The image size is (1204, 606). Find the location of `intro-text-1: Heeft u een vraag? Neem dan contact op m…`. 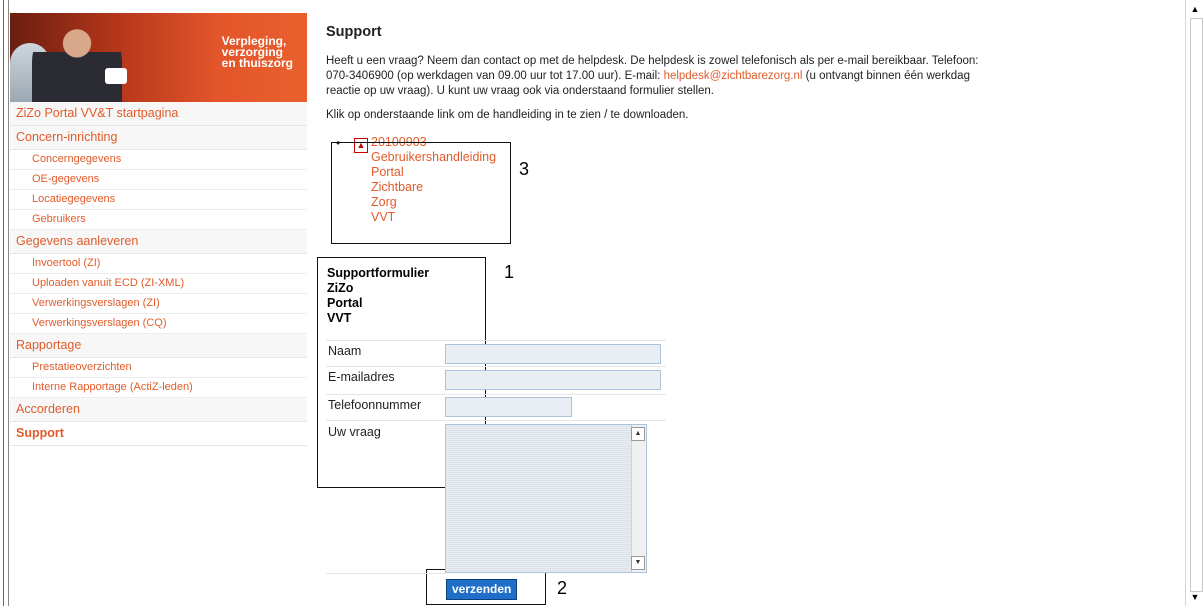

intro-text-1: Heeft u een vraag? Neem dan contact op m… is located at coordinates (652, 61).